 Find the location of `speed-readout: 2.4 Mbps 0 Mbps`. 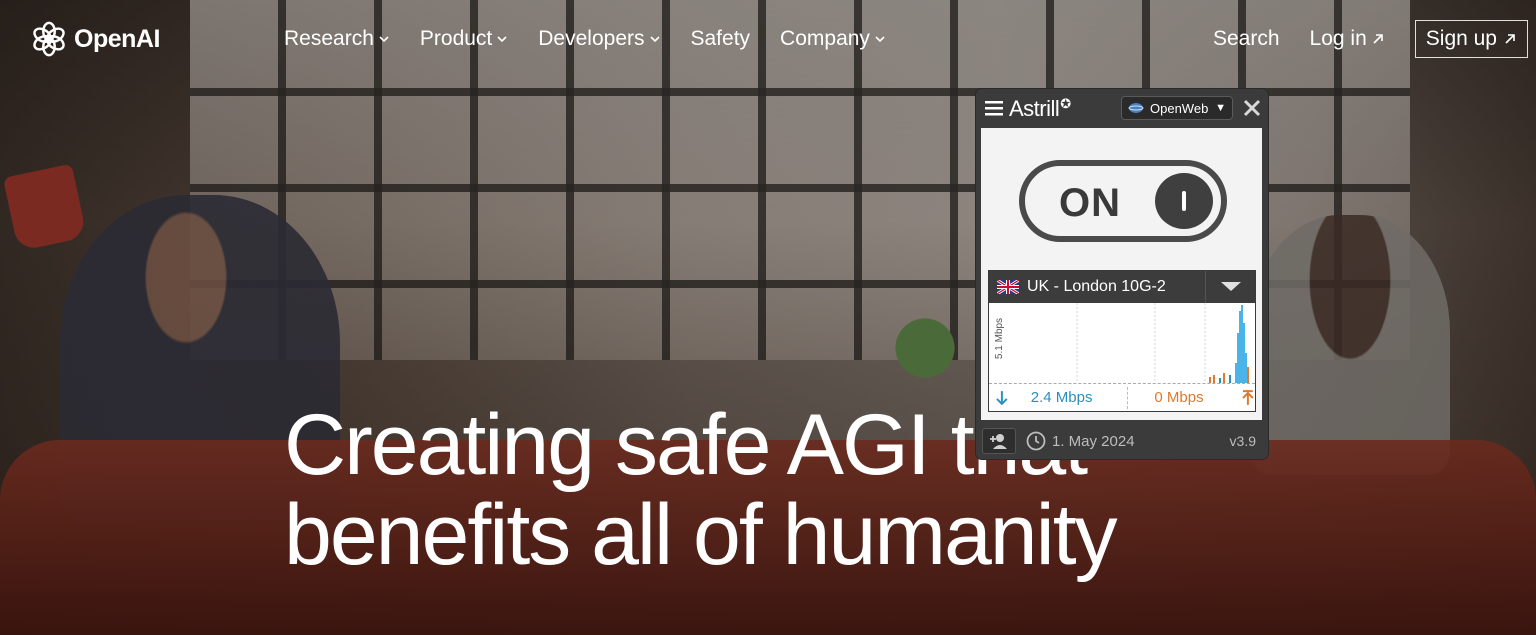

speed-readout: 2.4 Mbps 0 Mbps is located at coordinates (1122, 397).